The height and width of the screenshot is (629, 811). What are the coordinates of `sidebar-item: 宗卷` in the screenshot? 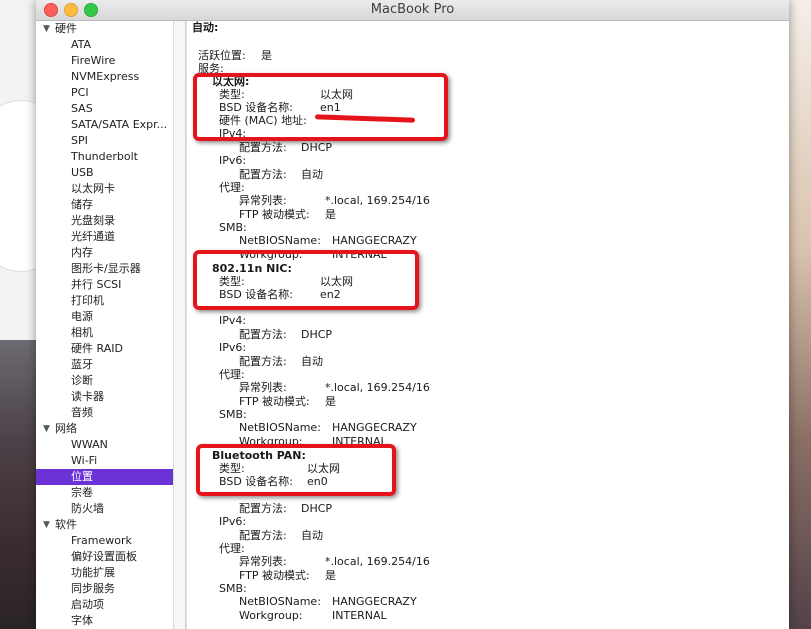 It's located at (104, 493).